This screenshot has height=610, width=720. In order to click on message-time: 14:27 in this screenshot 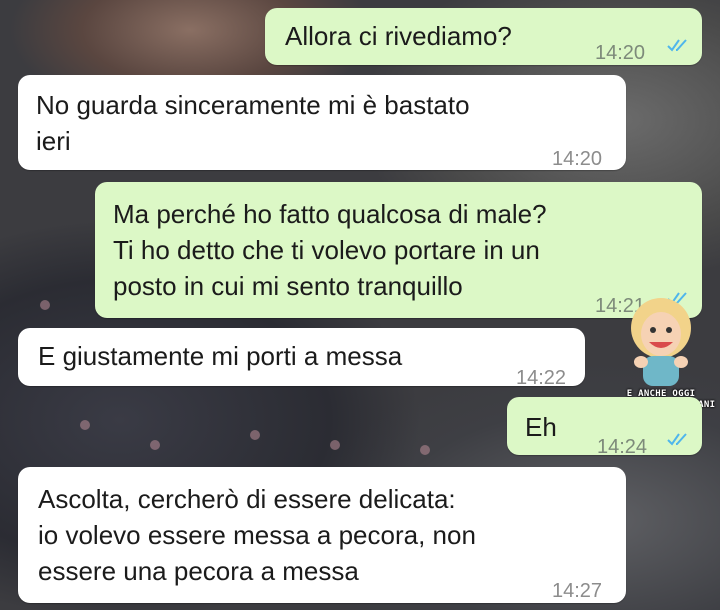, I will do `click(577, 591)`.